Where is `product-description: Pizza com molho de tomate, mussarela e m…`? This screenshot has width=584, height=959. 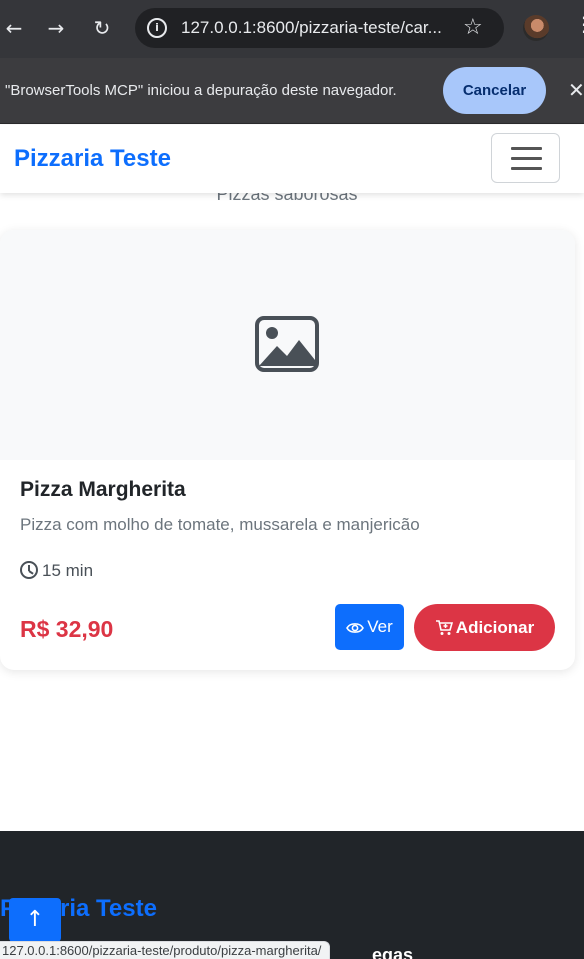 product-description: Pizza com molho de tomate, mussarela e m… is located at coordinates (220, 524).